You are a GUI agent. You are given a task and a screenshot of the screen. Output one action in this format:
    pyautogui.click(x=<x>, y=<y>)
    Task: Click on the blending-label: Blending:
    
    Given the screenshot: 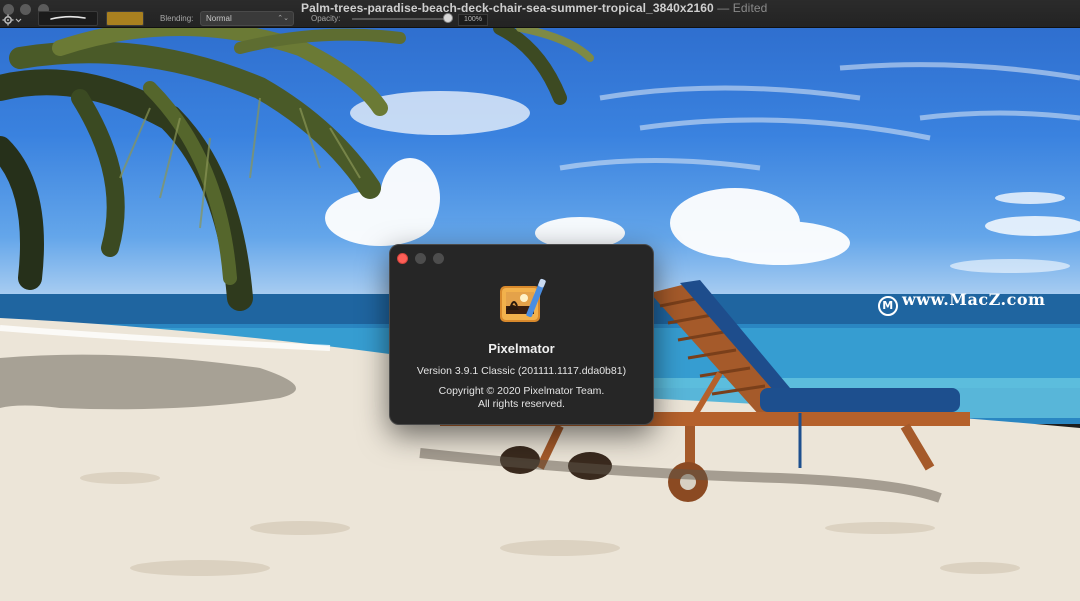 What is the action you would take?
    pyautogui.click(x=177, y=18)
    